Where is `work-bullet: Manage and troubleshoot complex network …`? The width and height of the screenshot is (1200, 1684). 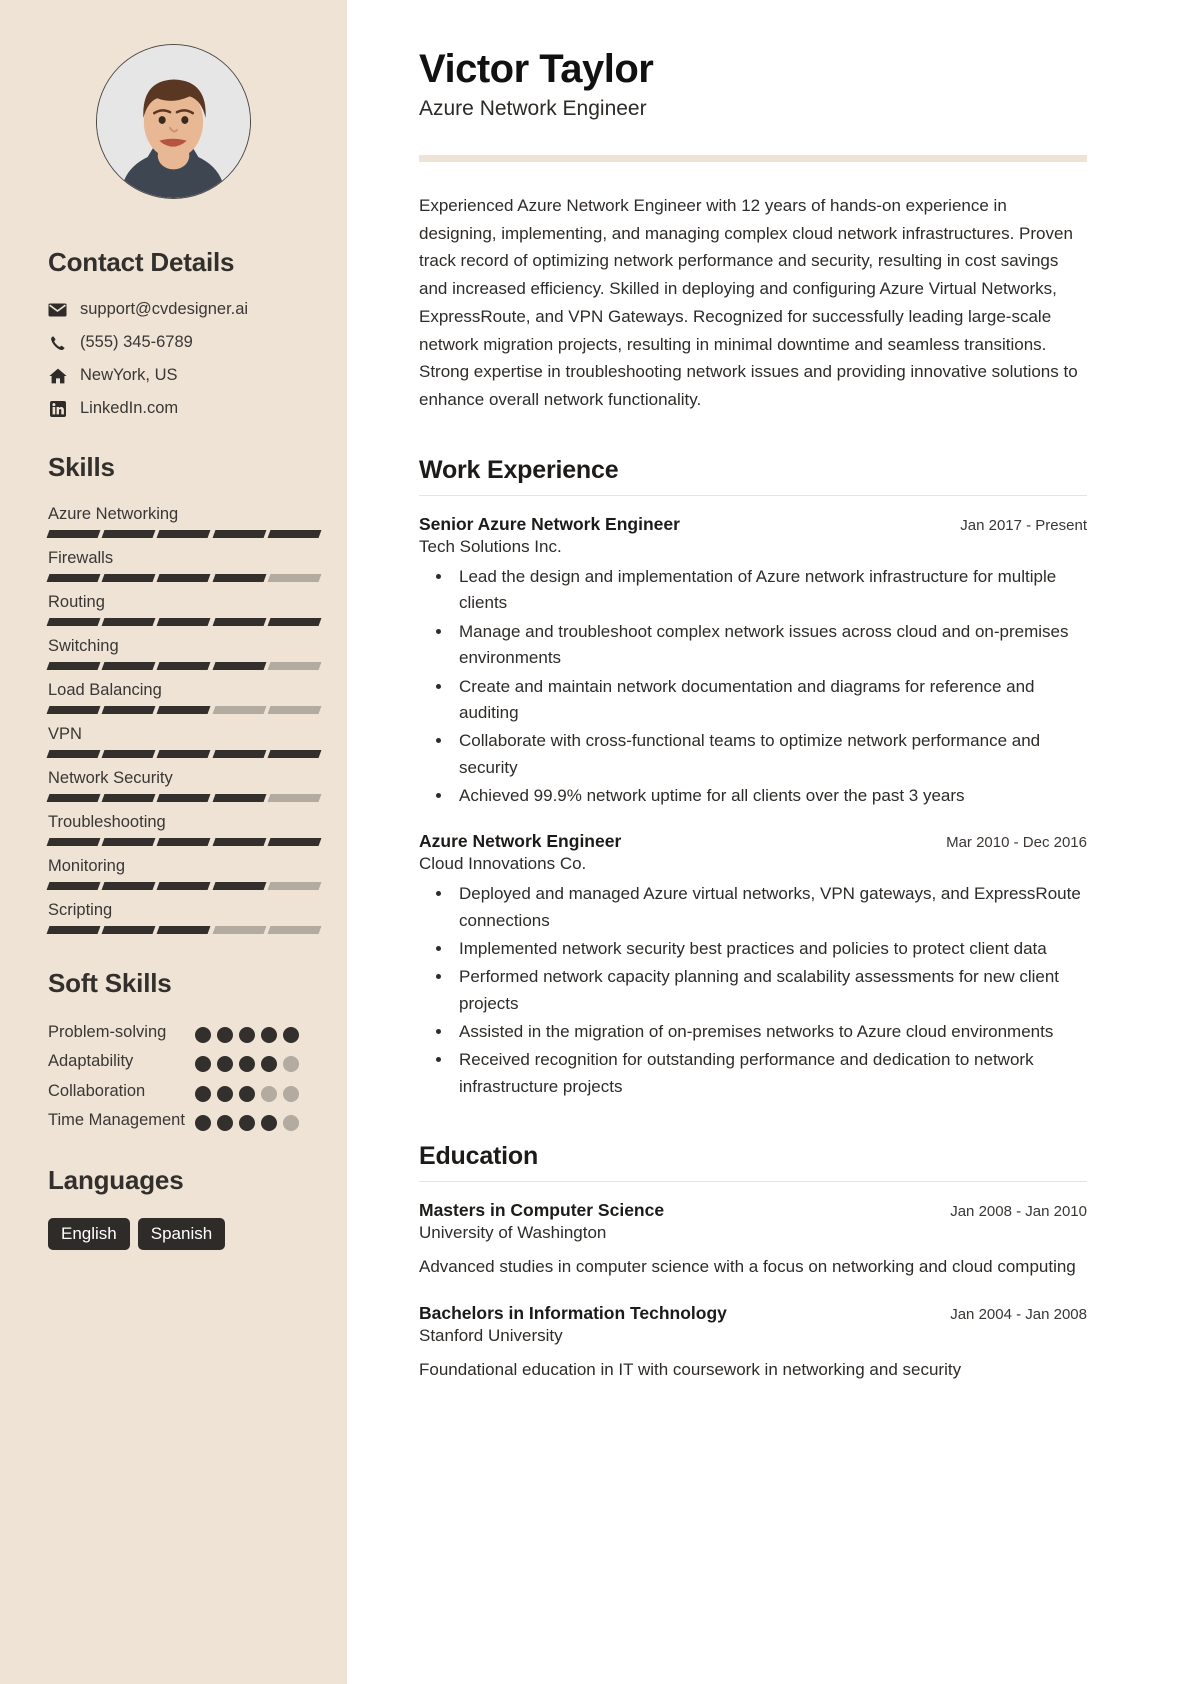 work-bullet: Manage and troubleshoot complex network … is located at coordinates (770, 645).